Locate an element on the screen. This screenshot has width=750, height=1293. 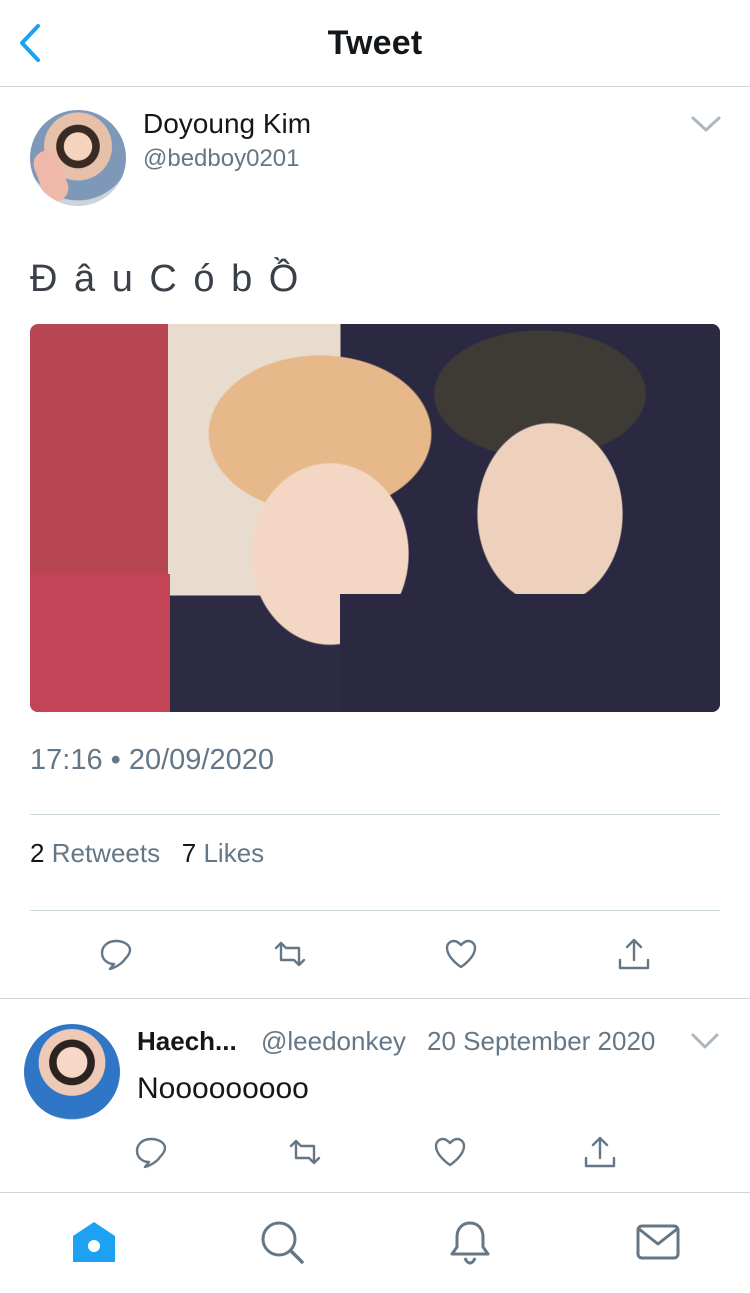
retweets-label: Retweets is located at coordinates (106, 853).